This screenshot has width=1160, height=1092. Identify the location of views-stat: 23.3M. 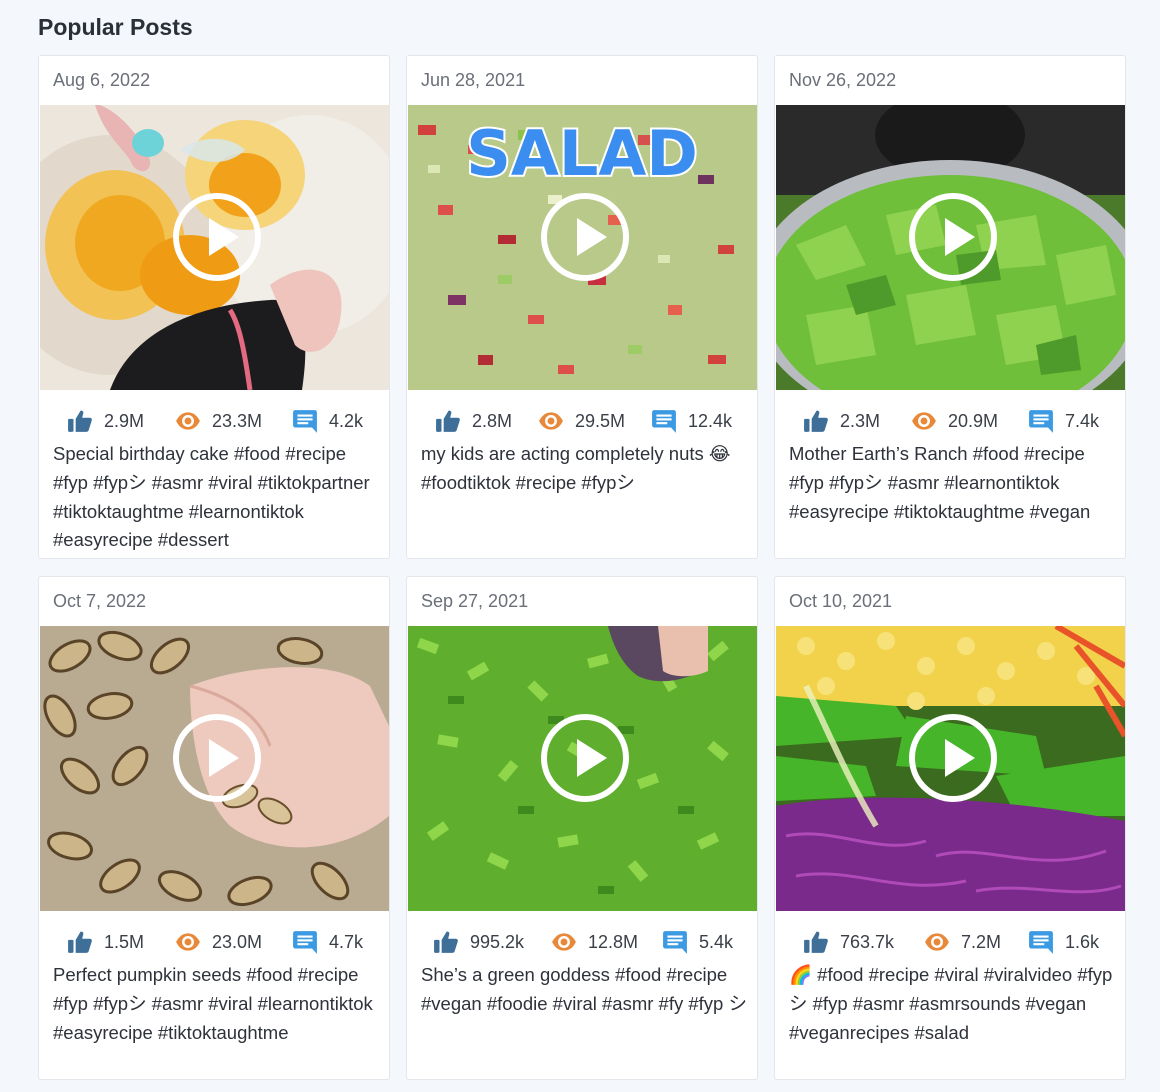
(218, 421).